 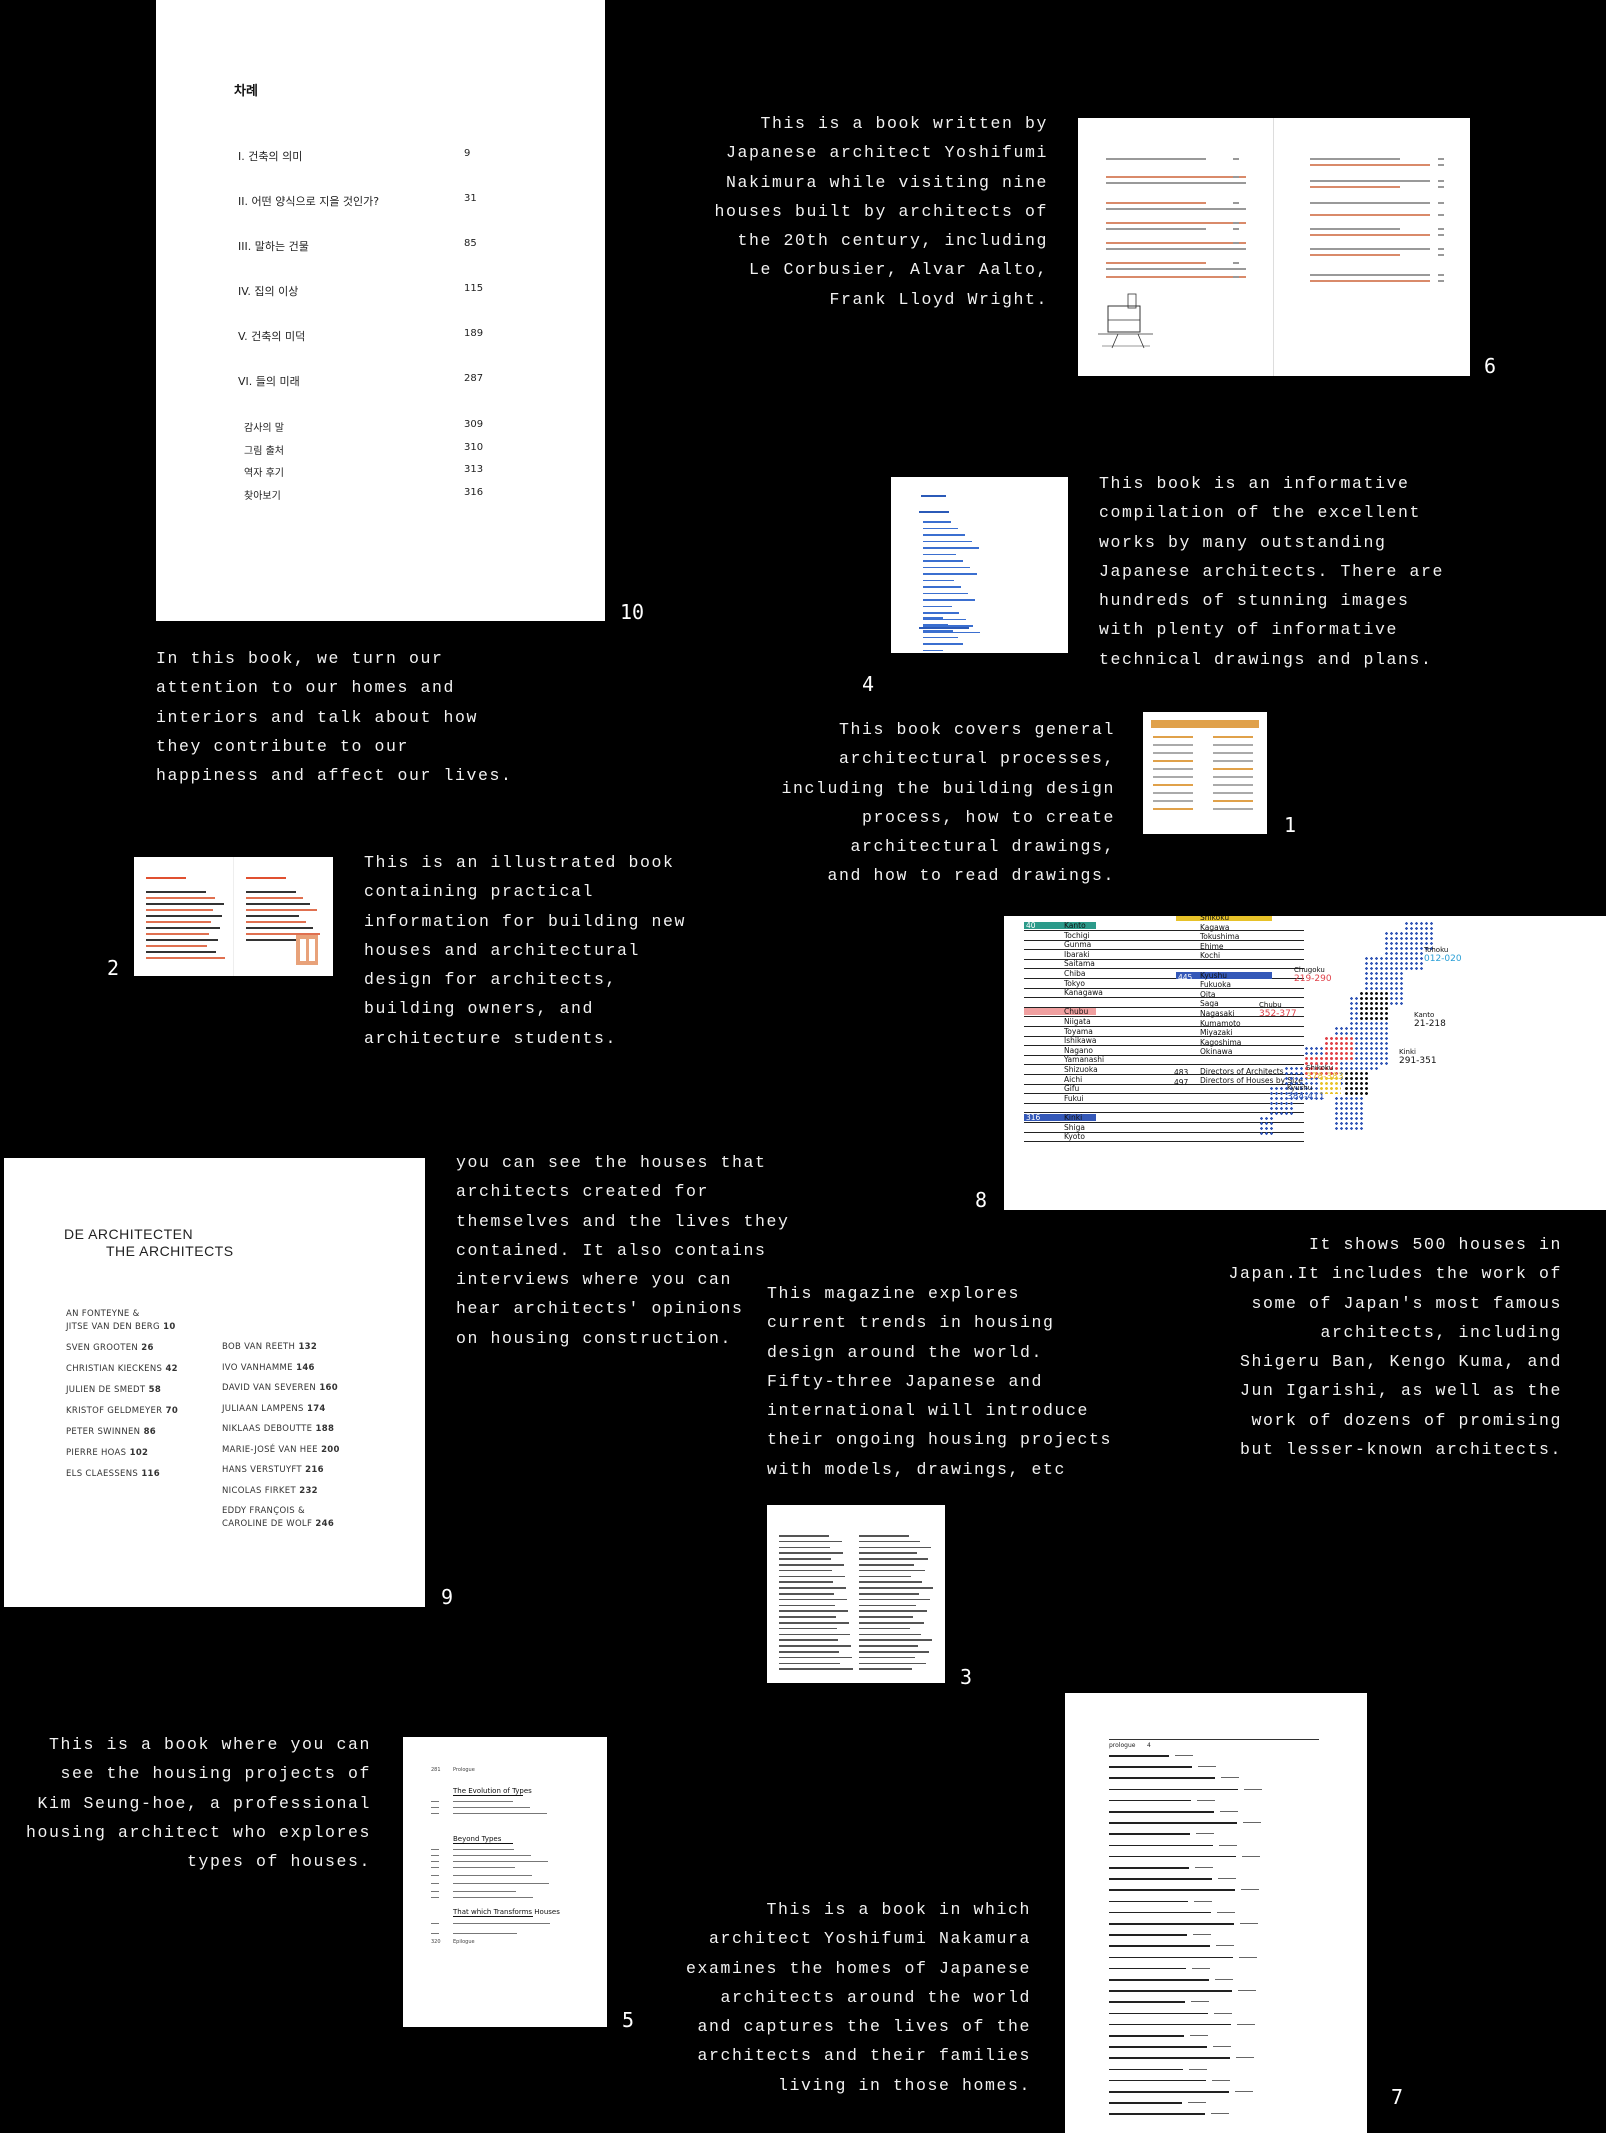 What do you see at coordinates (1325, 1077) in the screenshot?
I see `region-range: 378-383` at bounding box center [1325, 1077].